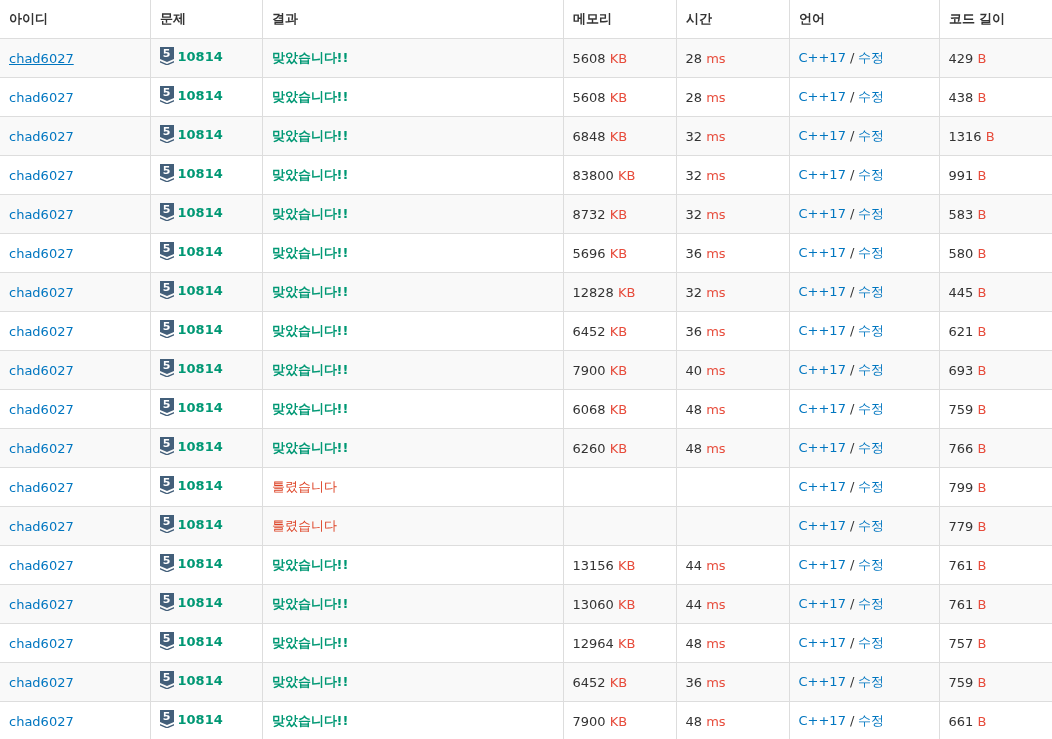 This screenshot has height=739, width=1052. What do you see at coordinates (604, 292) in the screenshot?
I see `memory-value: 12828 KB` at bounding box center [604, 292].